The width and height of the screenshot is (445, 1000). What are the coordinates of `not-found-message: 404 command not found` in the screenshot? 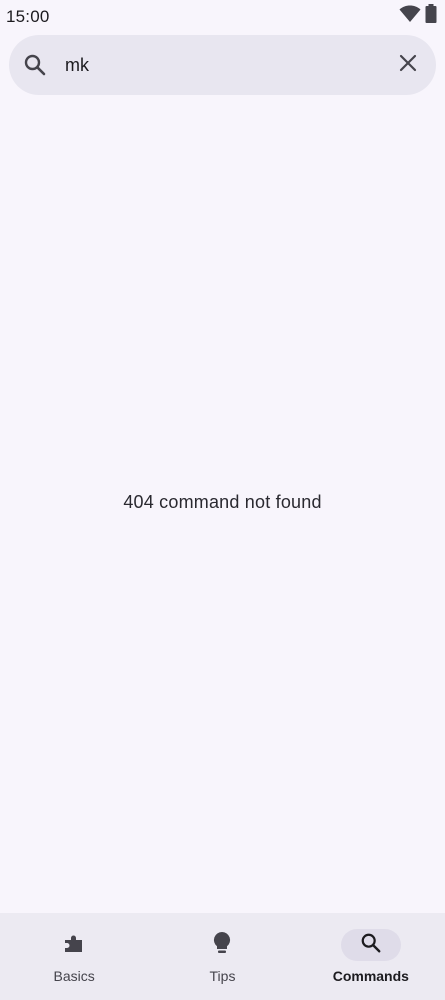 It's located at (222, 502).